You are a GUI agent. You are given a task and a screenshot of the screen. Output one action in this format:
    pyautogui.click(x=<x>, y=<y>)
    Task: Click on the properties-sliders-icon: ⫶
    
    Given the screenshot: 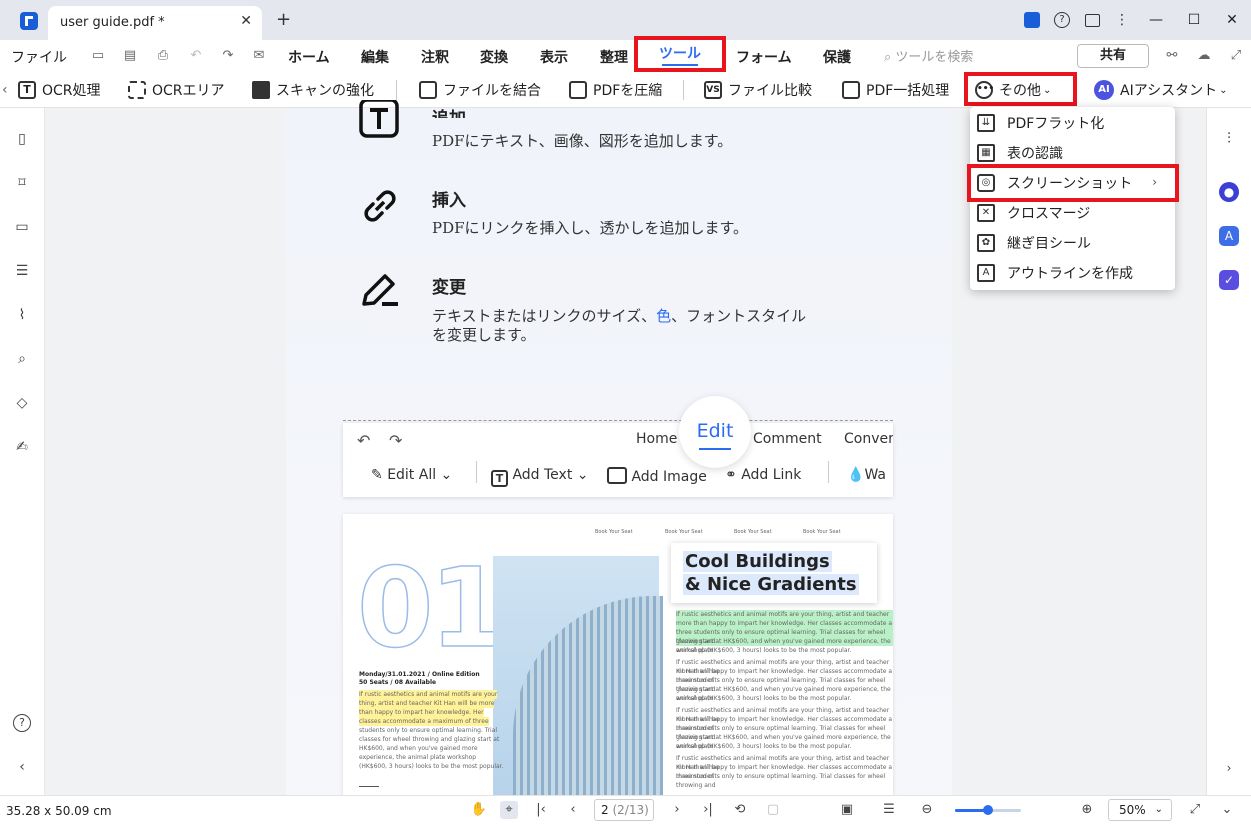 What is the action you would take?
    pyautogui.click(x=1229, y=138)
    